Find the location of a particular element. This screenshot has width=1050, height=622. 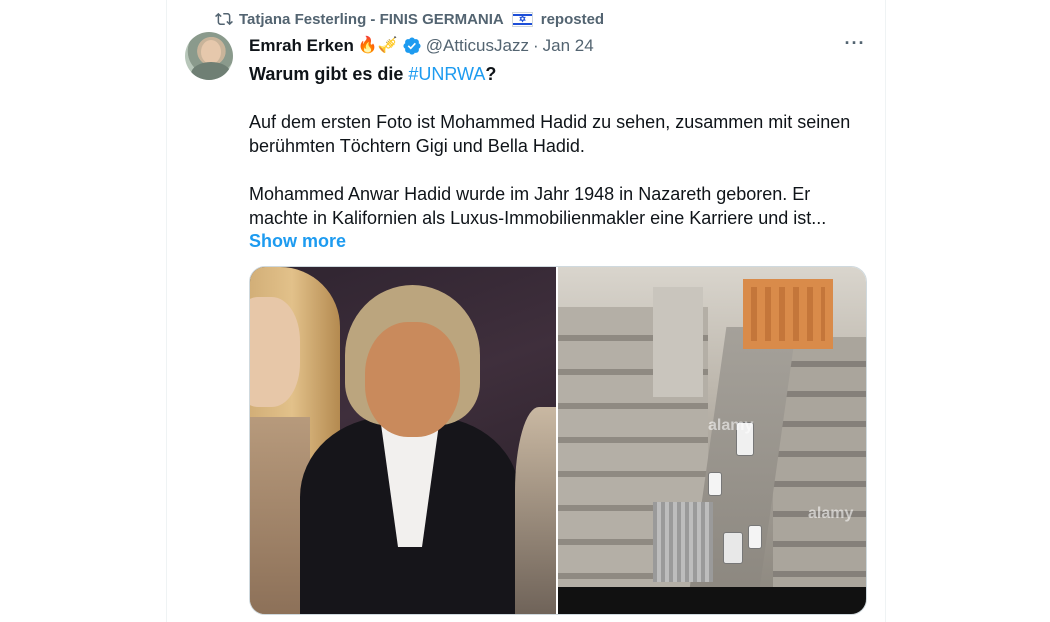

repost-label: reposted is located at coordinates (572, 19).